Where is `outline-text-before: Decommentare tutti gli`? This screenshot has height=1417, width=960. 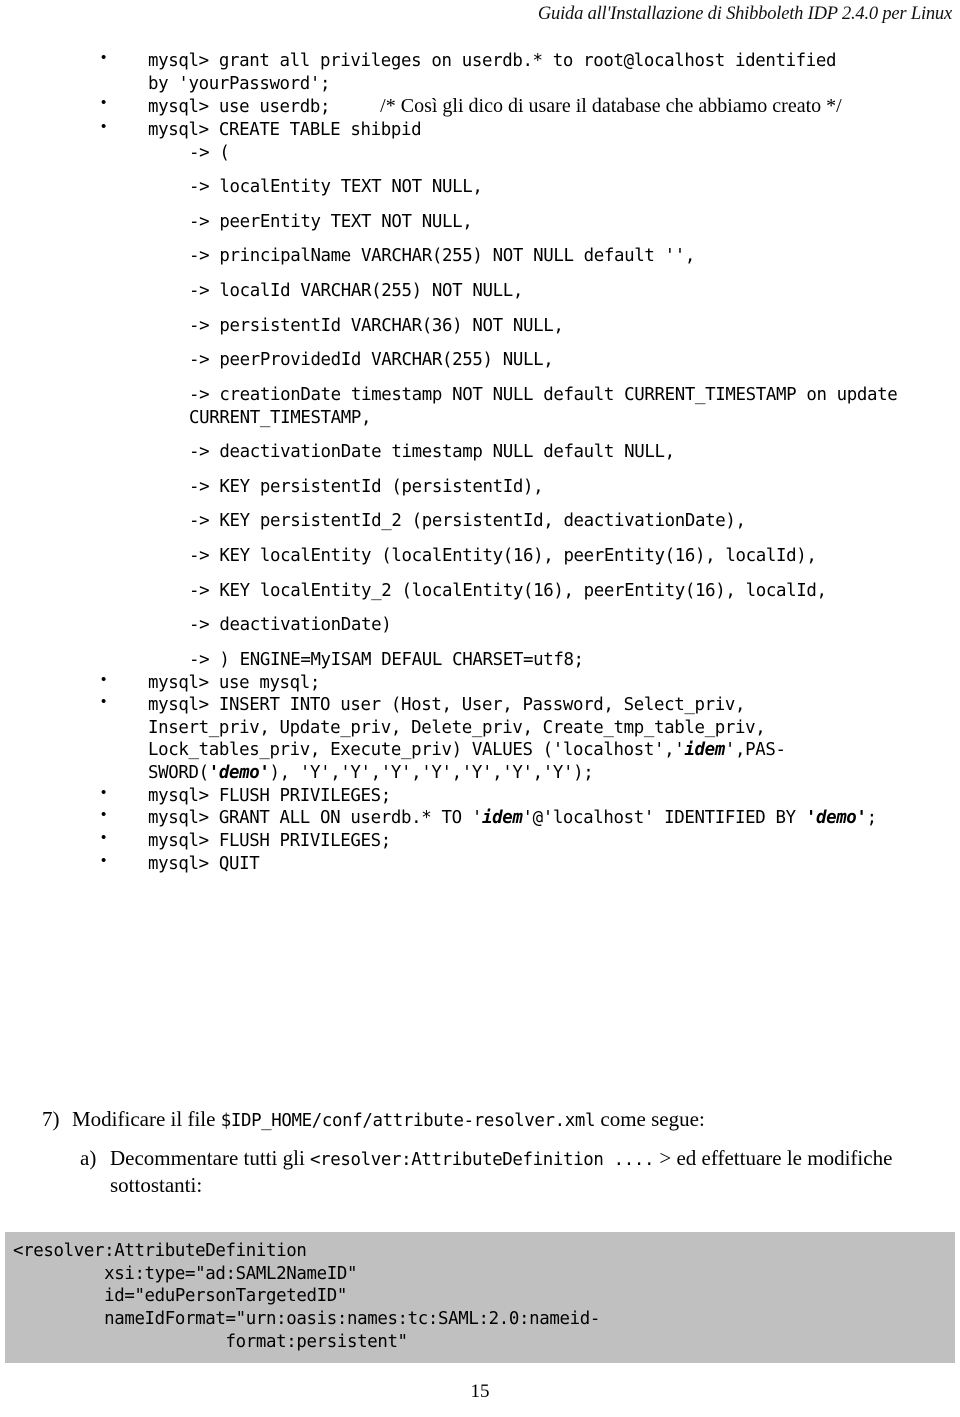
outline-text-before: Decommentare tutti gli is located at coordinates (210, 1157).